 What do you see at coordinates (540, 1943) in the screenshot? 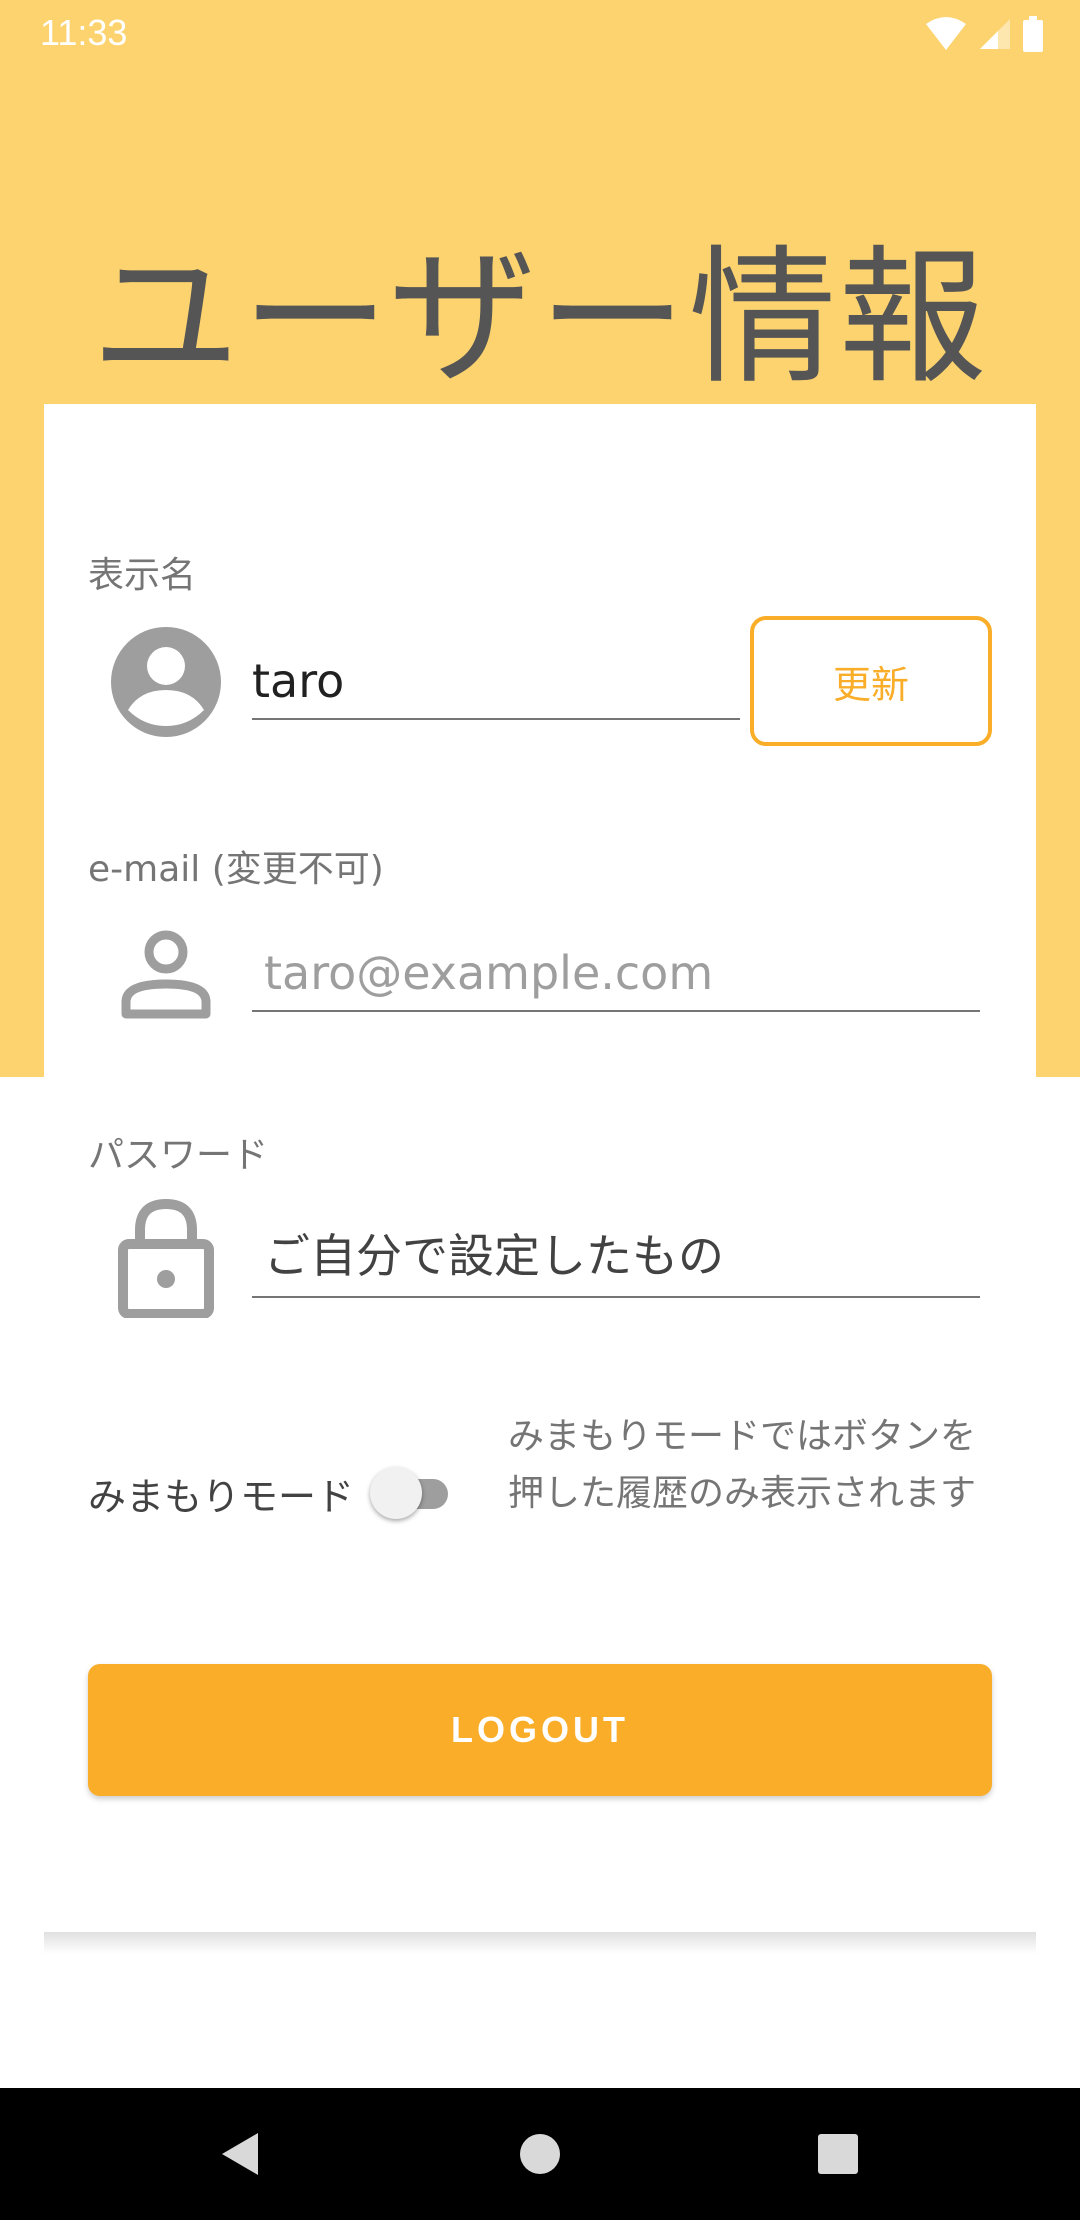
I see `card-shadow` at bounding box center [540, 1943].